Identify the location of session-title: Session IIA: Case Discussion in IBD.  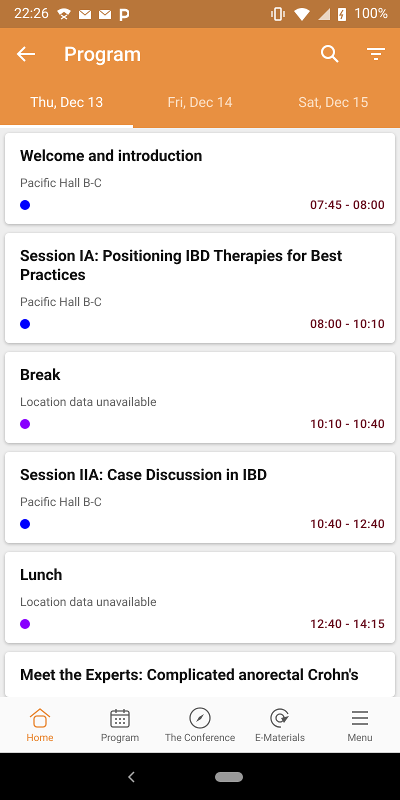
(144, 475).